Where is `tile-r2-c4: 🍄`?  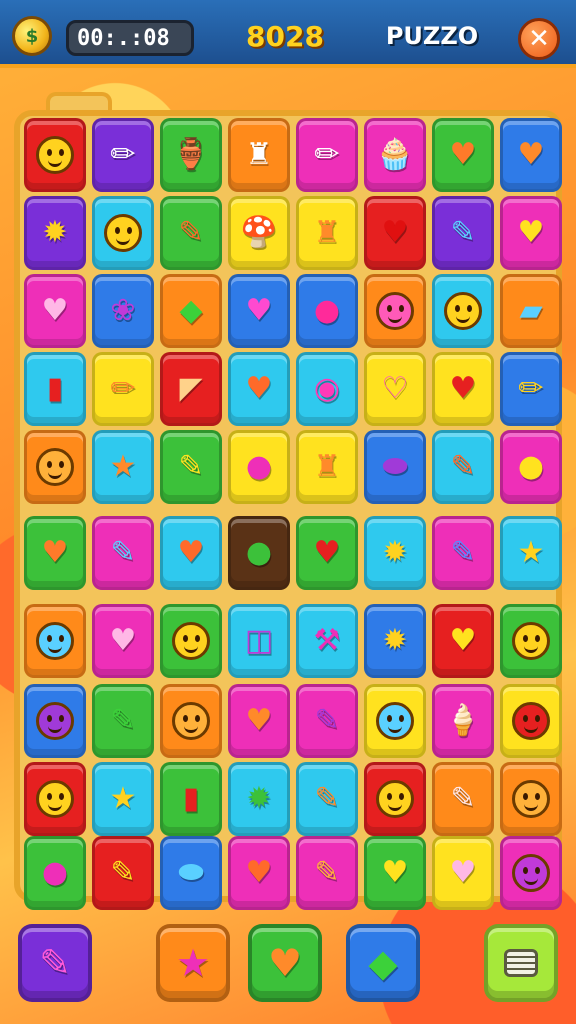
tile-r2-c4: 🍄 is located at coordinates (259, 233).